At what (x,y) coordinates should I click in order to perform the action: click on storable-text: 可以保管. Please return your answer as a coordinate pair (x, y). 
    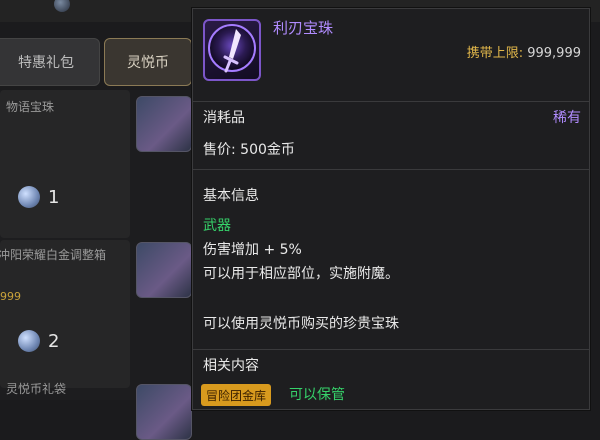
    Looking at the image, I should click on (317, 395).